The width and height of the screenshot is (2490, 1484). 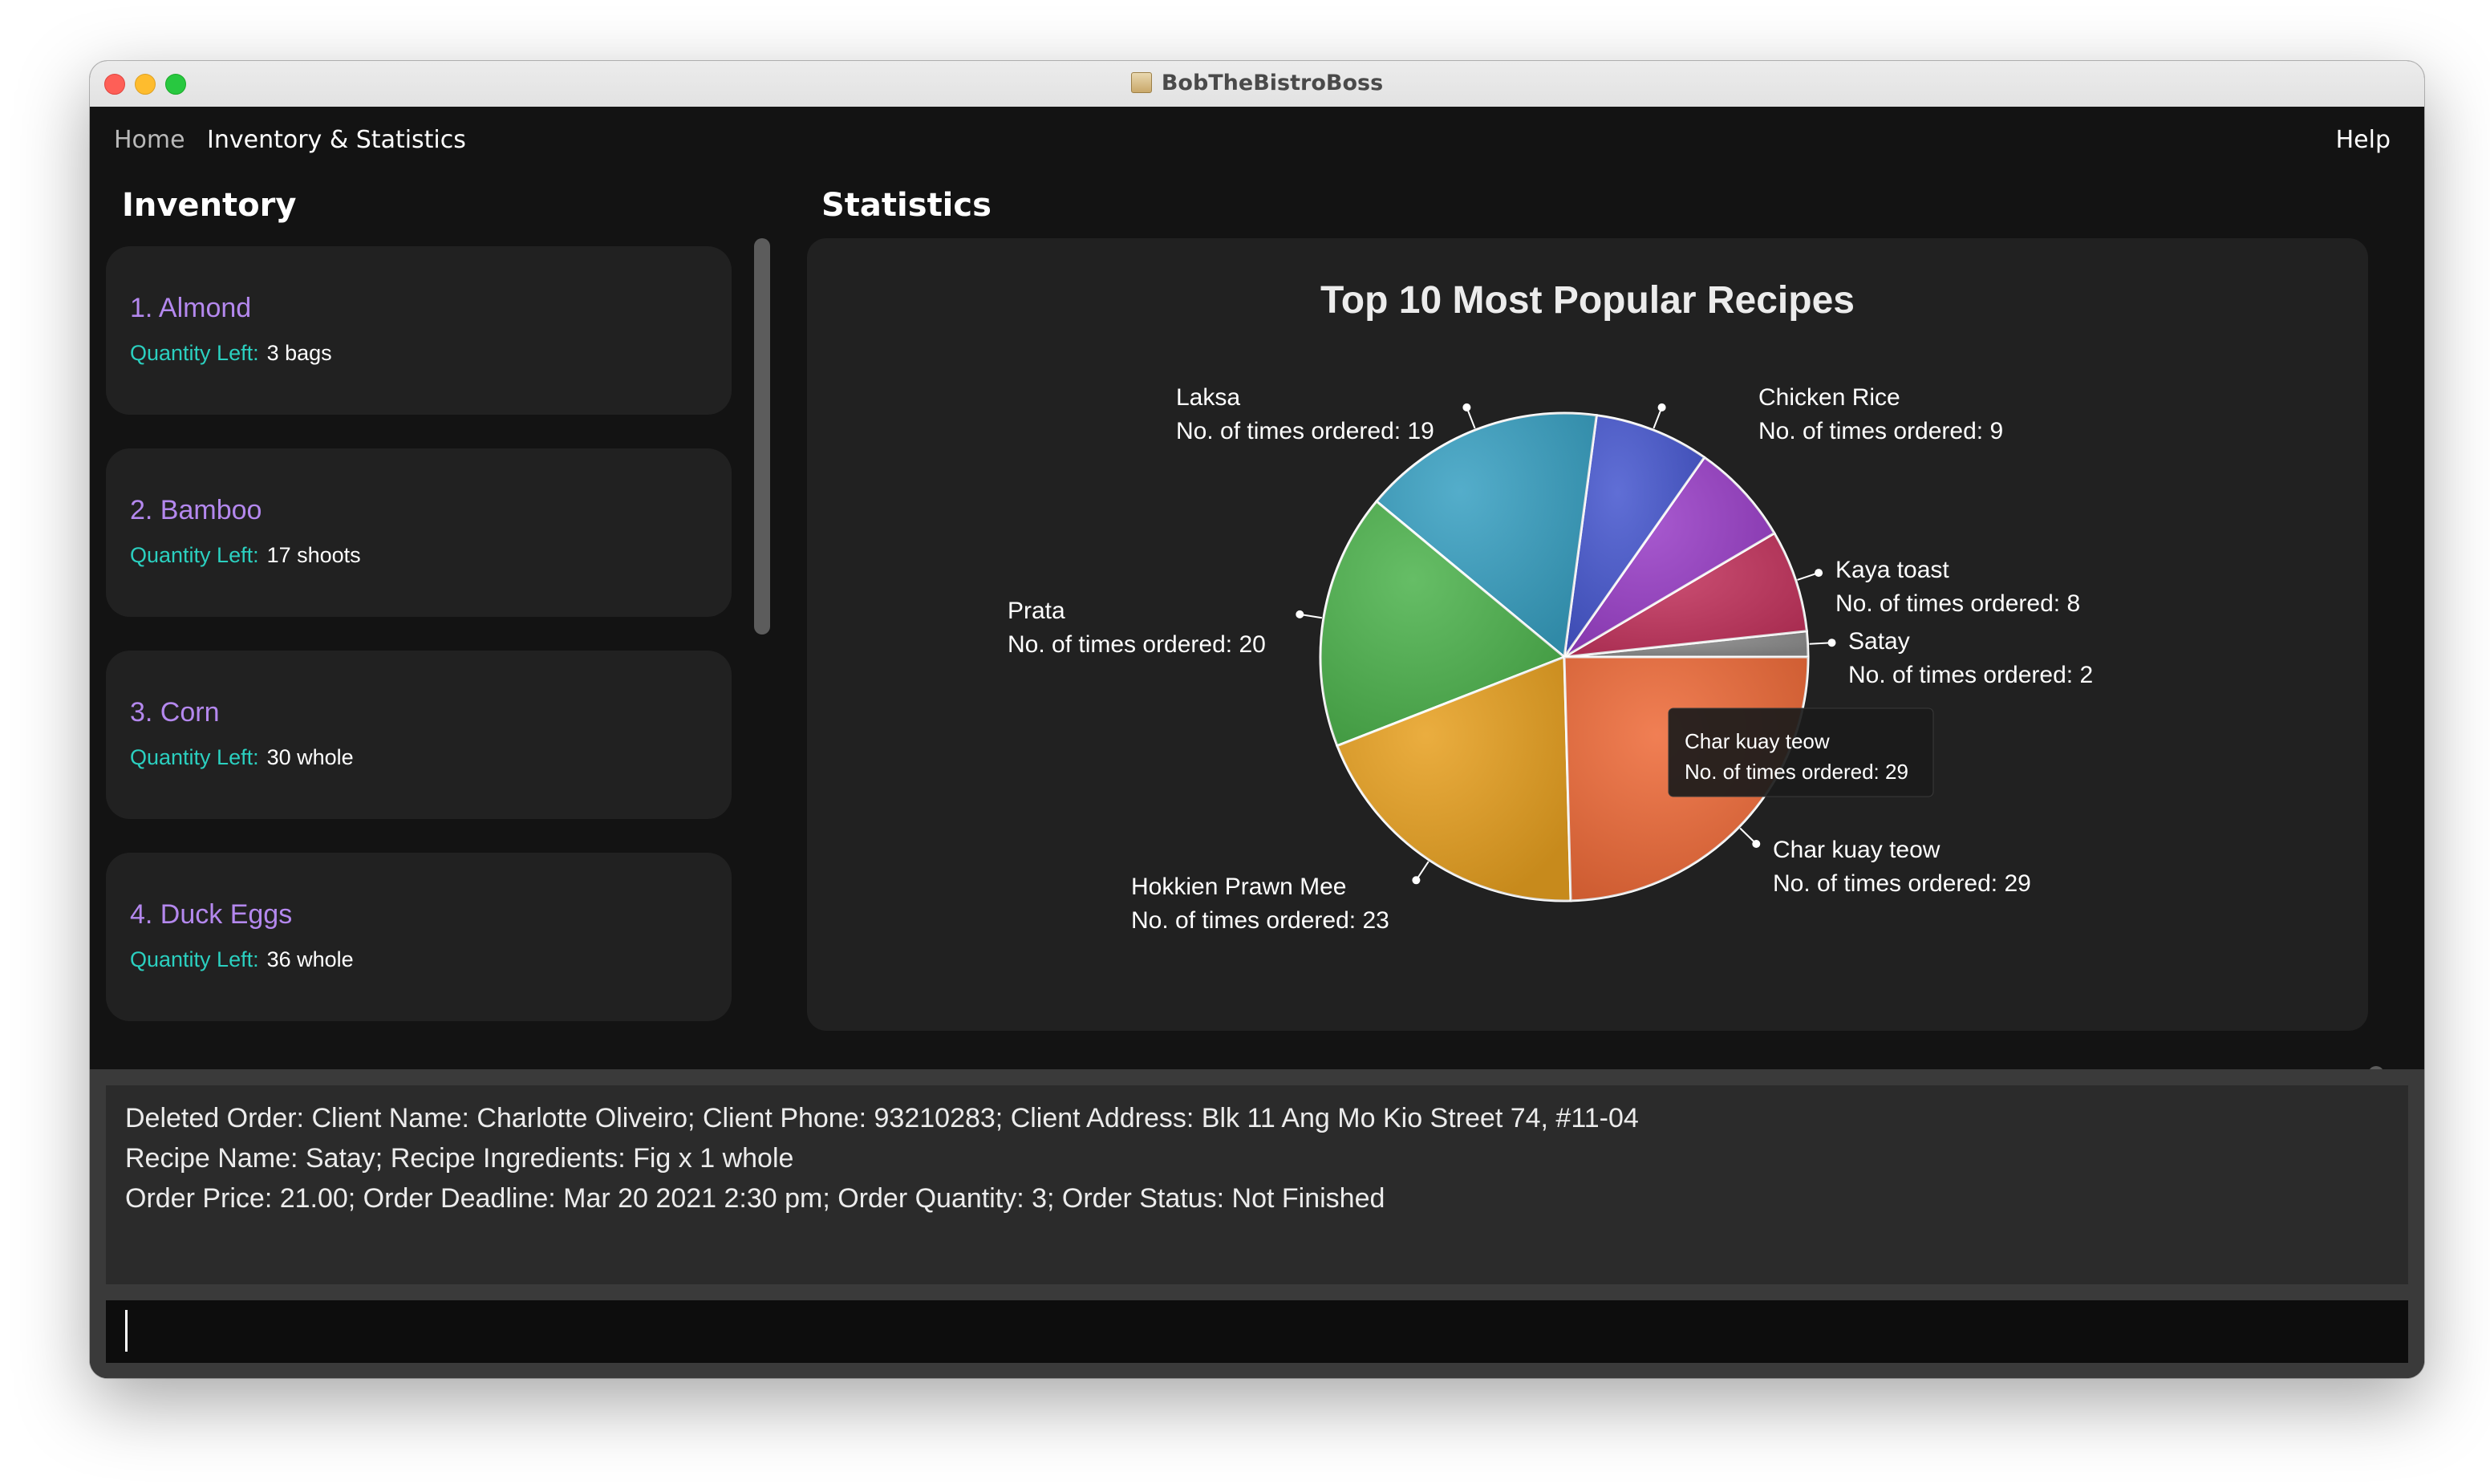 What do you see at coordinates (1300, 614) in the screenshot?
I see `pie-label-prata-dot` at bounding box center [1300, 614].